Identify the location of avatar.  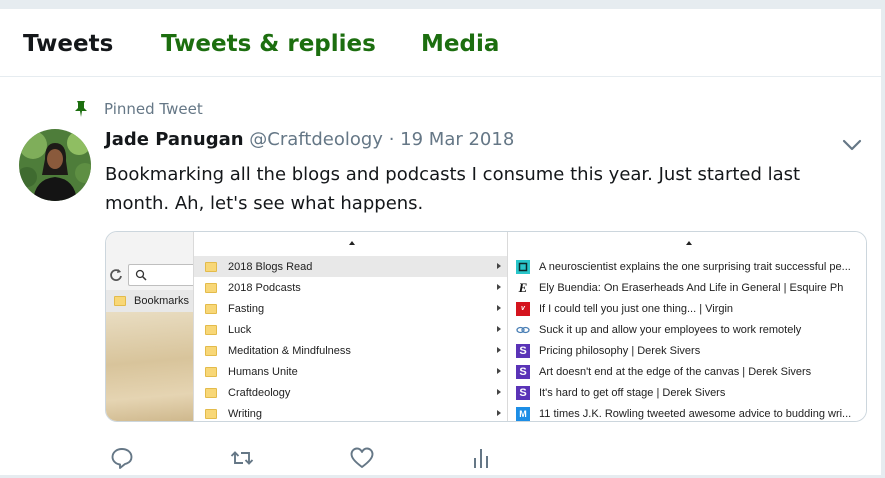
(55, 165).